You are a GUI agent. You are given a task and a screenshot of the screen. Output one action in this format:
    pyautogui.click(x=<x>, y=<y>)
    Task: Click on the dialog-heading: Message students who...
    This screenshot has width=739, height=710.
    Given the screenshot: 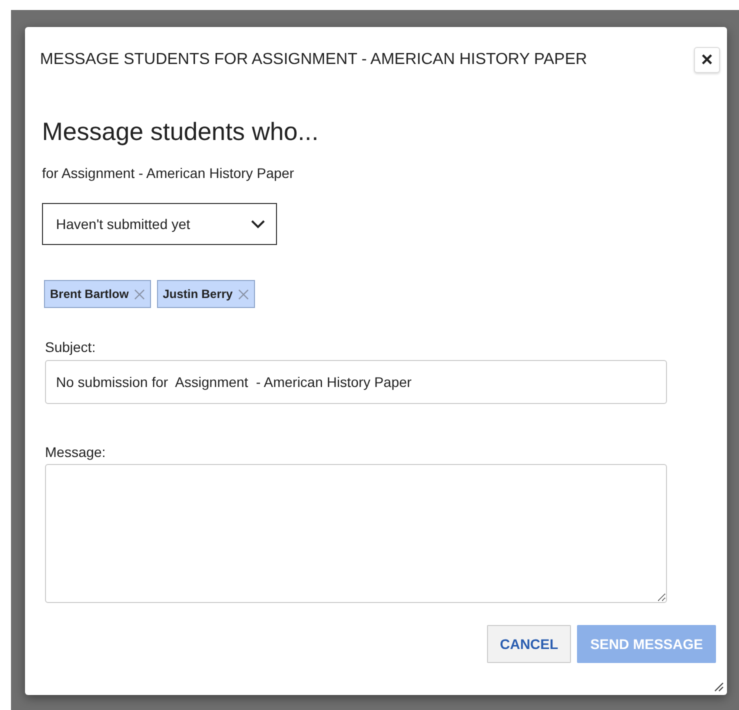 What is the action you would take?
    pyautogui.click(x=181, y=132)
    